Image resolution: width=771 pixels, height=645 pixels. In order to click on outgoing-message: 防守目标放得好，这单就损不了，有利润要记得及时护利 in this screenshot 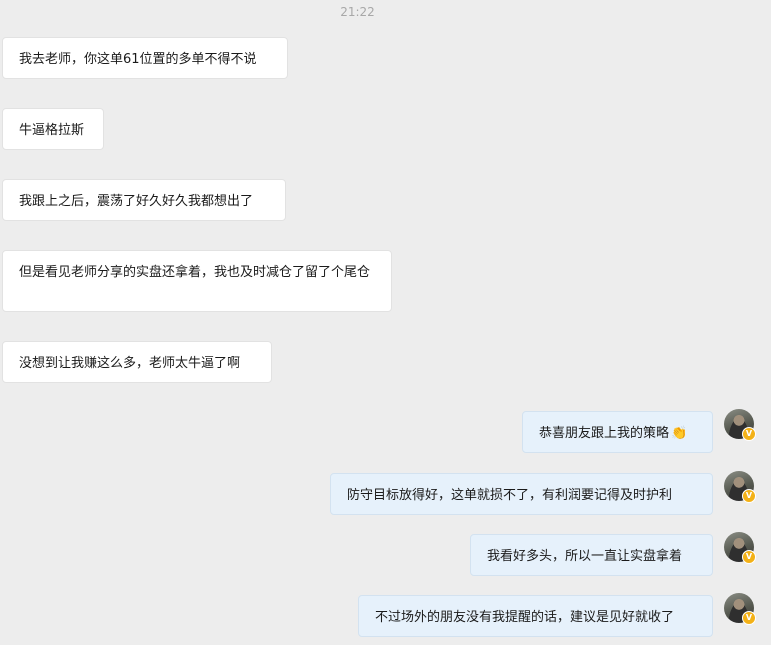, I will do `click(521, 494)`.